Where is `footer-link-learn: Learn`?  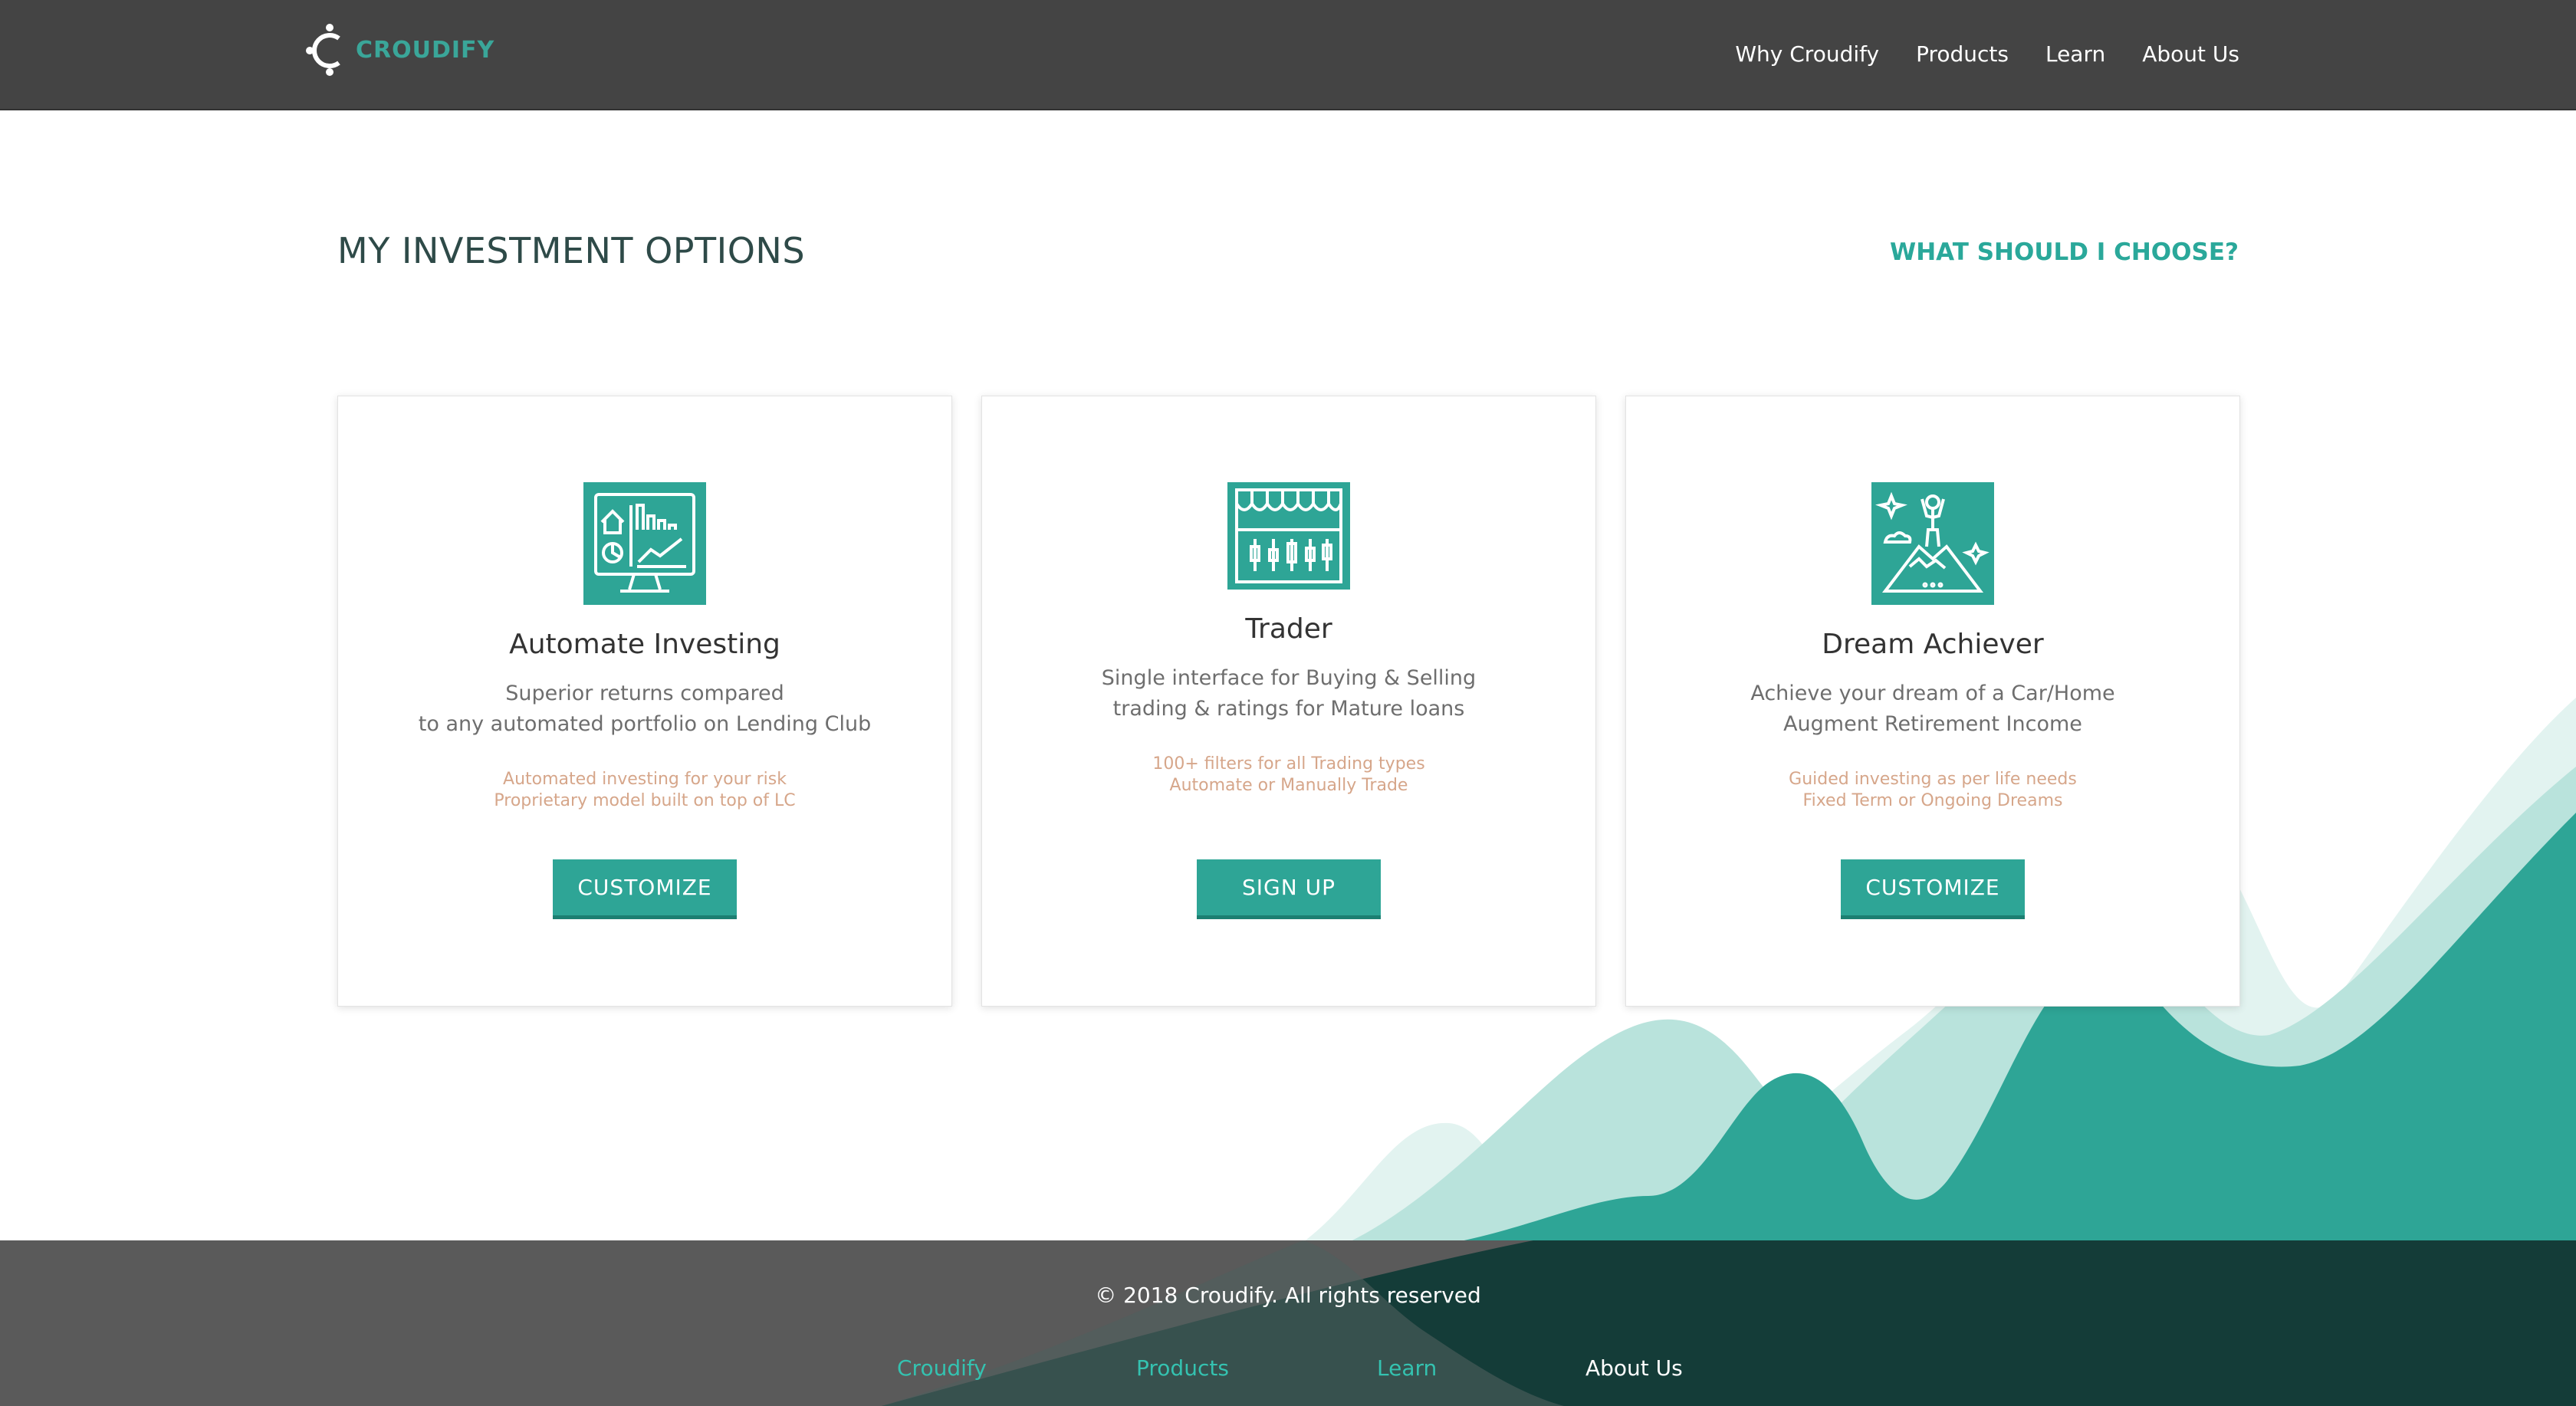
footer-link-learn: Learn is located at coordinates (1407, 1368).